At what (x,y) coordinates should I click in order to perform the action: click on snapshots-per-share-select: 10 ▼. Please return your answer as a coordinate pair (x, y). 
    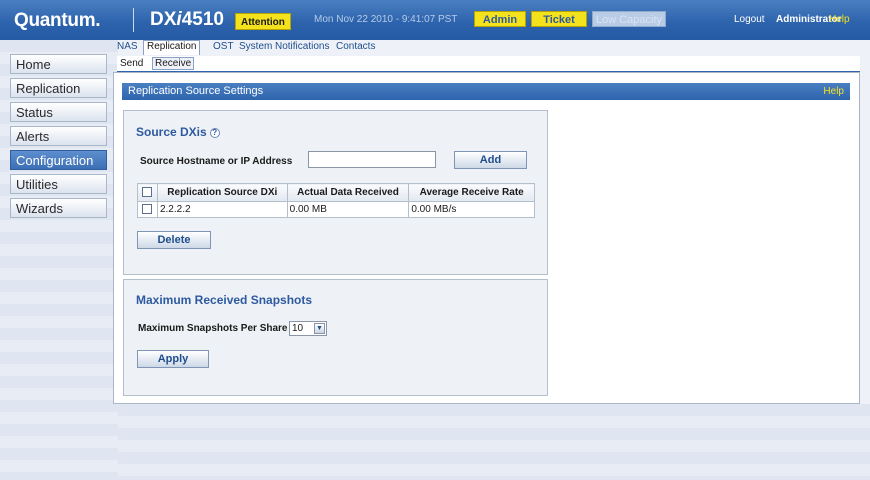
    Looking at the image, I should click on (308, 328).